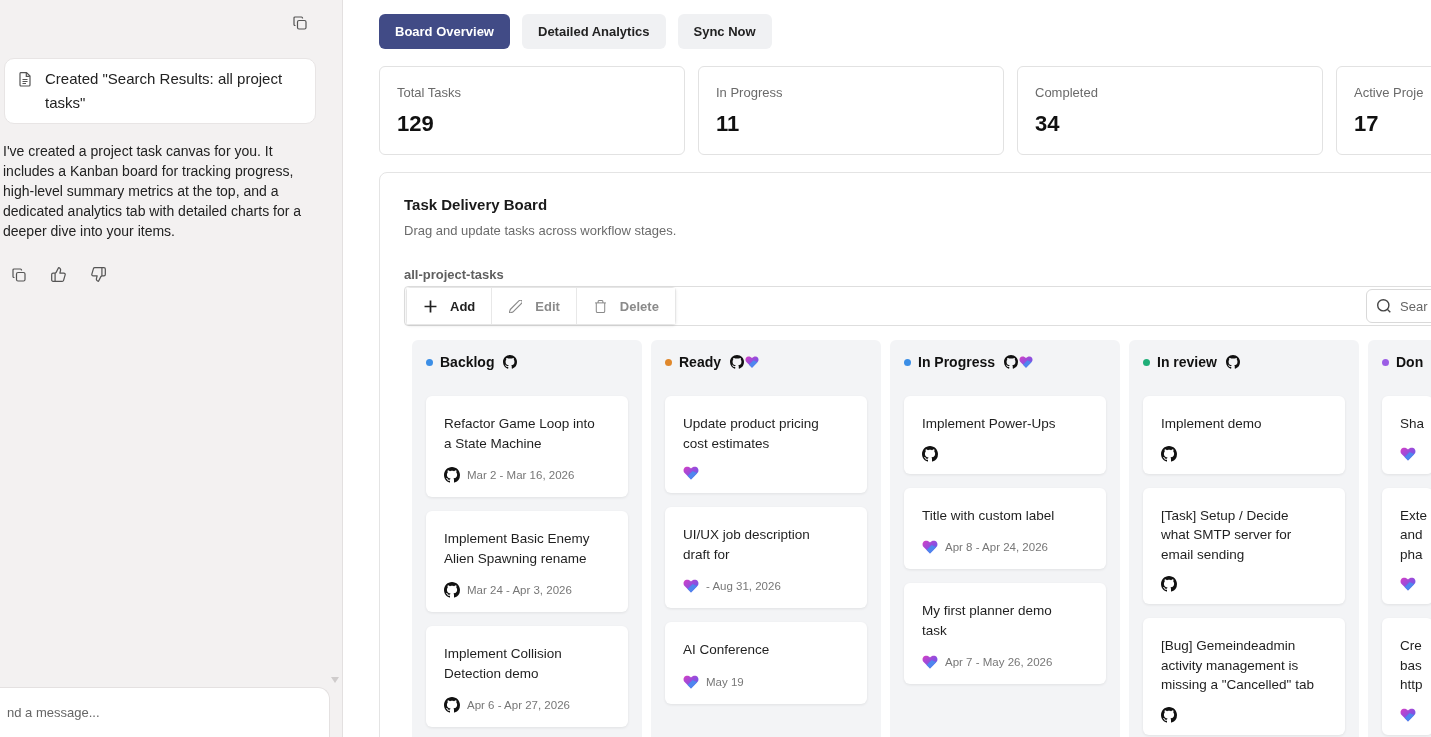 The width and height of the screenshot is (1431, 737). What do you see at coordinates (749, 93) in the screenshot?
I see `stat-label: In Progress` at bounding box center [749, 93].